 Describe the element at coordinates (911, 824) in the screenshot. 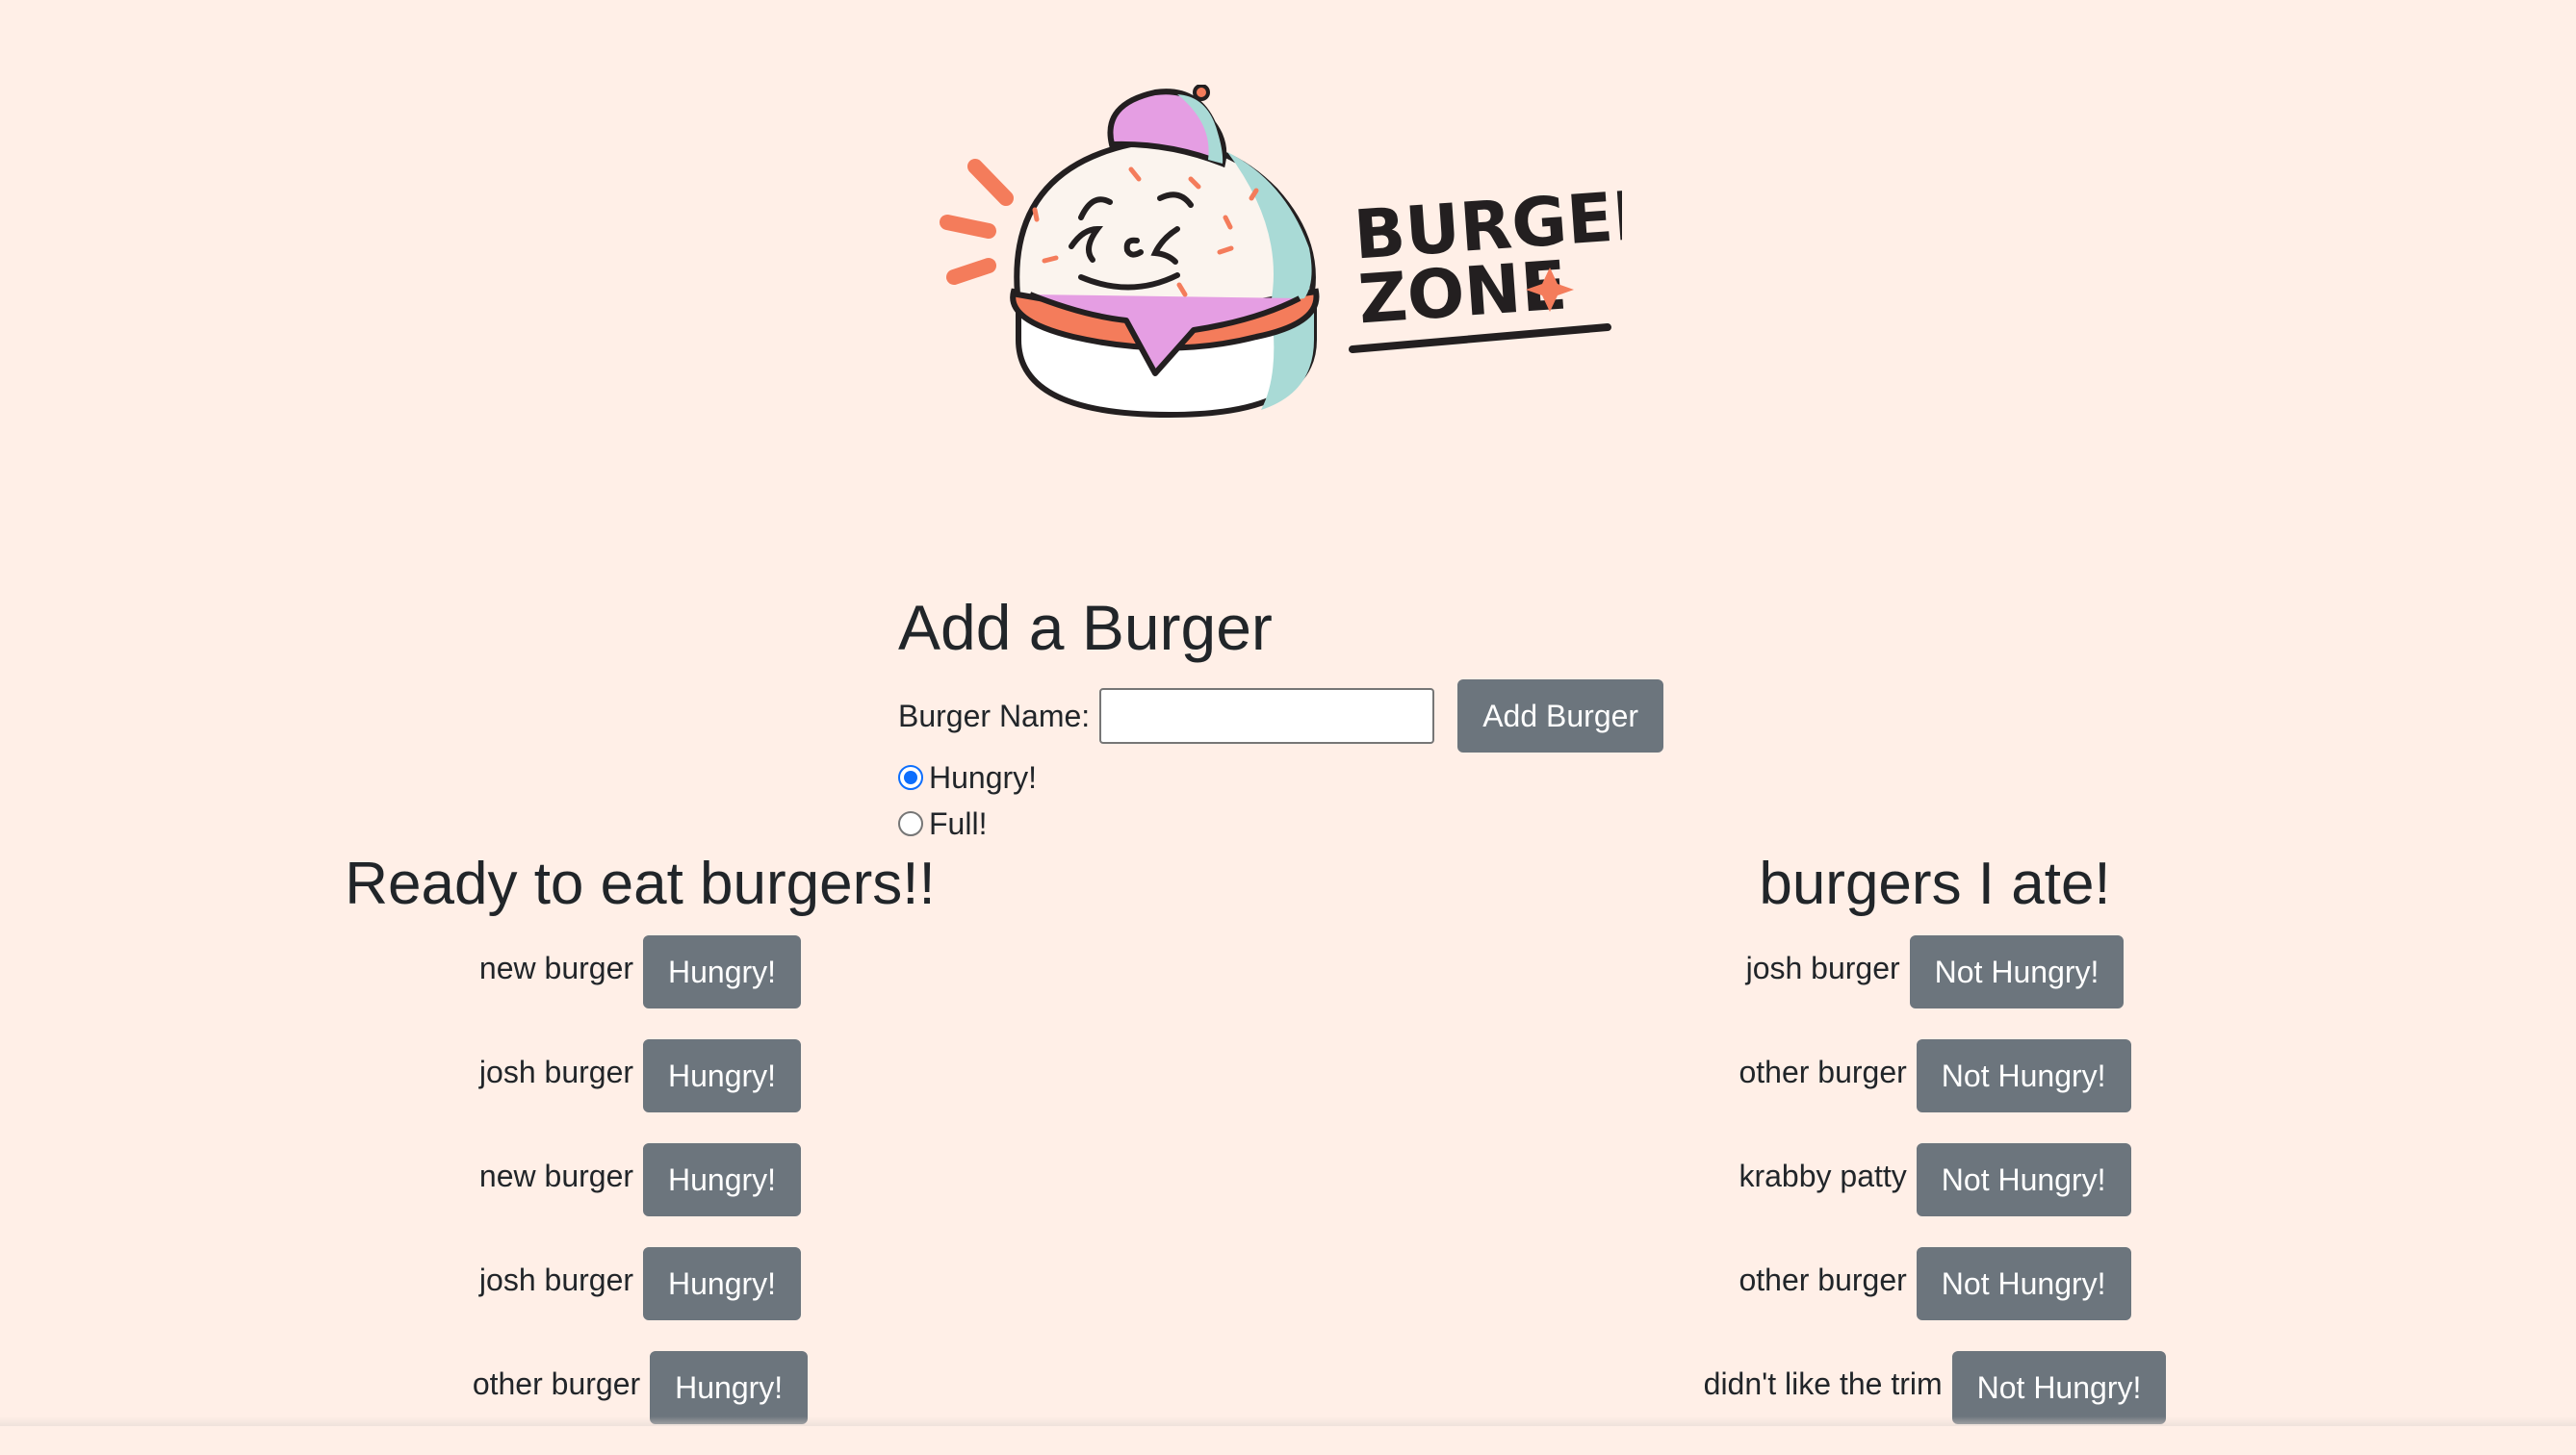

I see `full-radio` at that location.